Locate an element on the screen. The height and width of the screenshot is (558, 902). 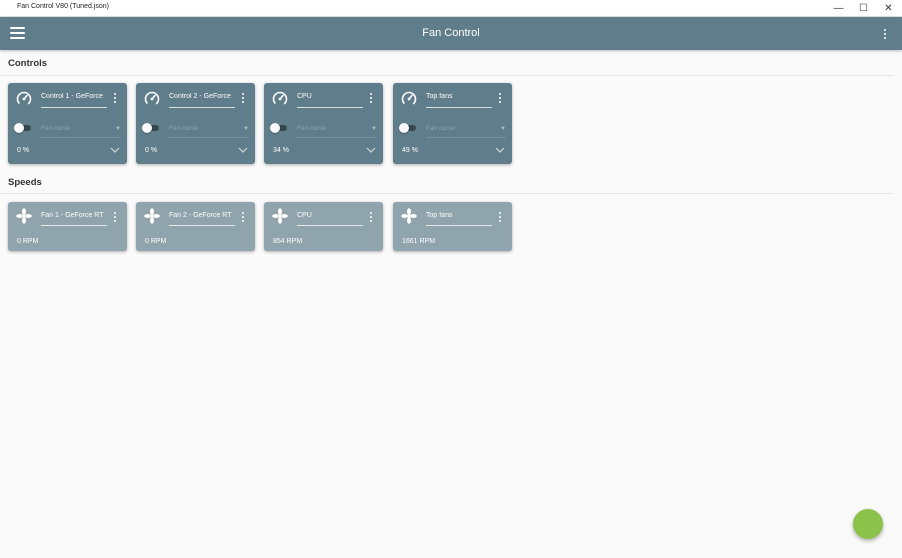
app-bar: Fan Control is located at coordinates (451, 33).